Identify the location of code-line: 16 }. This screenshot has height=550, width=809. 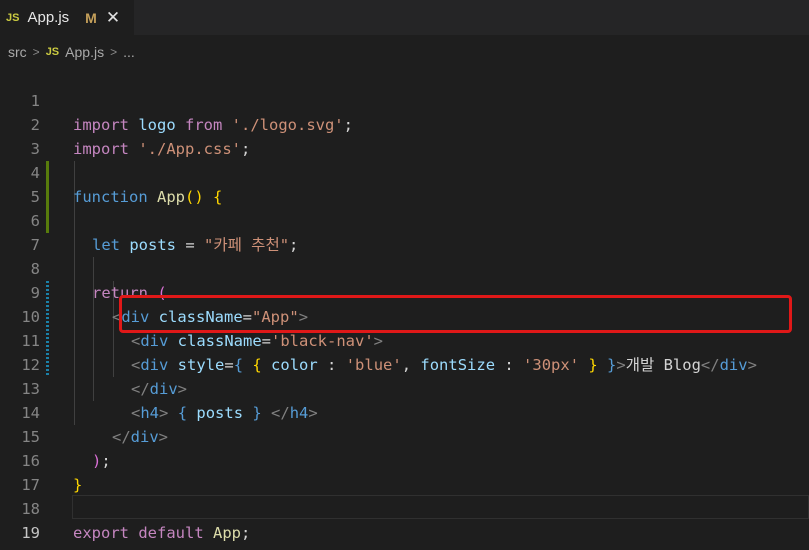
(404, 459).